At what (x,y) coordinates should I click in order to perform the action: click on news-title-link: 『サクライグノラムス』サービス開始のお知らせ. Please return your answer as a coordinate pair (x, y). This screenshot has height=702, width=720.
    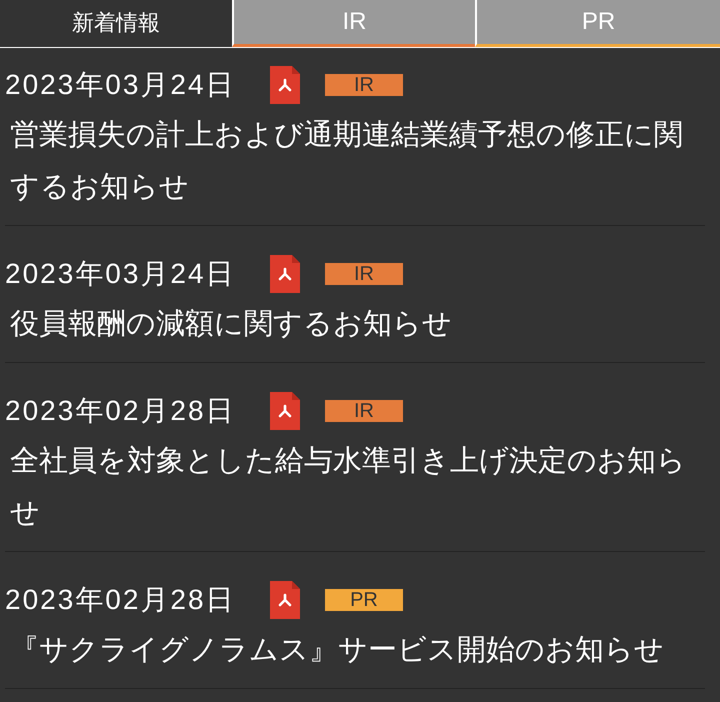
    Looking at the image, I should click on (350, 650).